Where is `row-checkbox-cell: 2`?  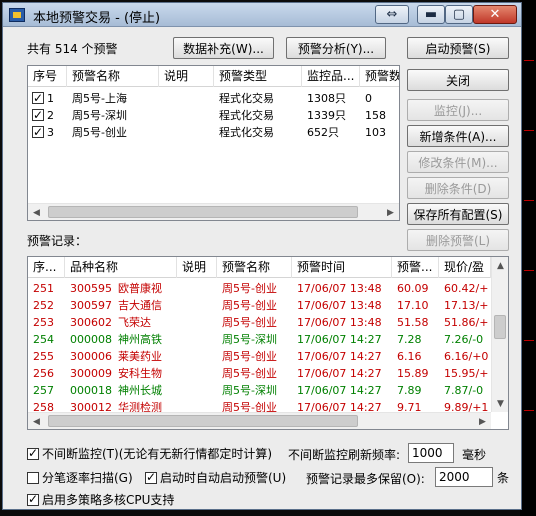
row-checkbox-cell: 2 is located at coordinates (47, 115).